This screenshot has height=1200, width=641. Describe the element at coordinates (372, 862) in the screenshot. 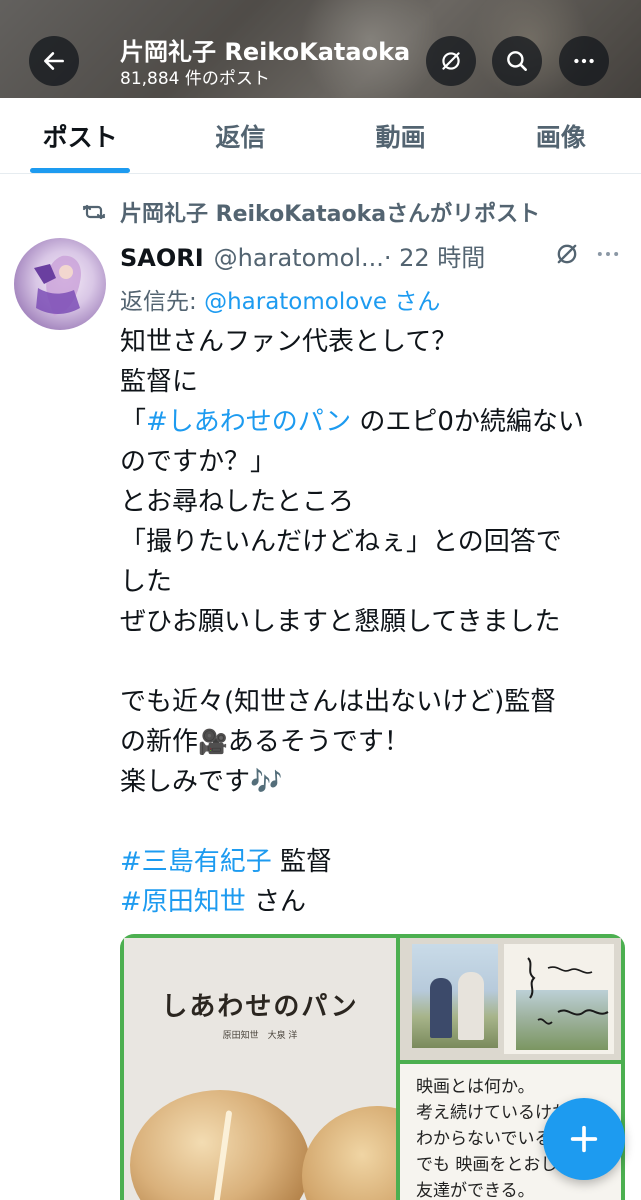

I see `post-line: #三島有紀子 監督` at that location.